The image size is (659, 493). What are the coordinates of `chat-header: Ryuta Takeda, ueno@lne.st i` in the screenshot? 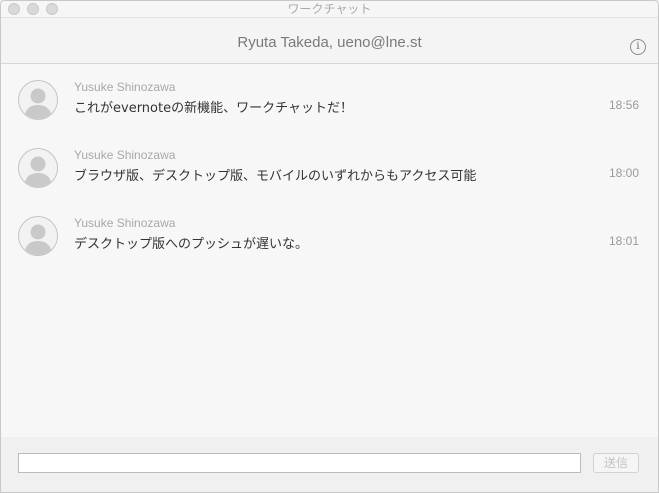 It's located at (329, 41).